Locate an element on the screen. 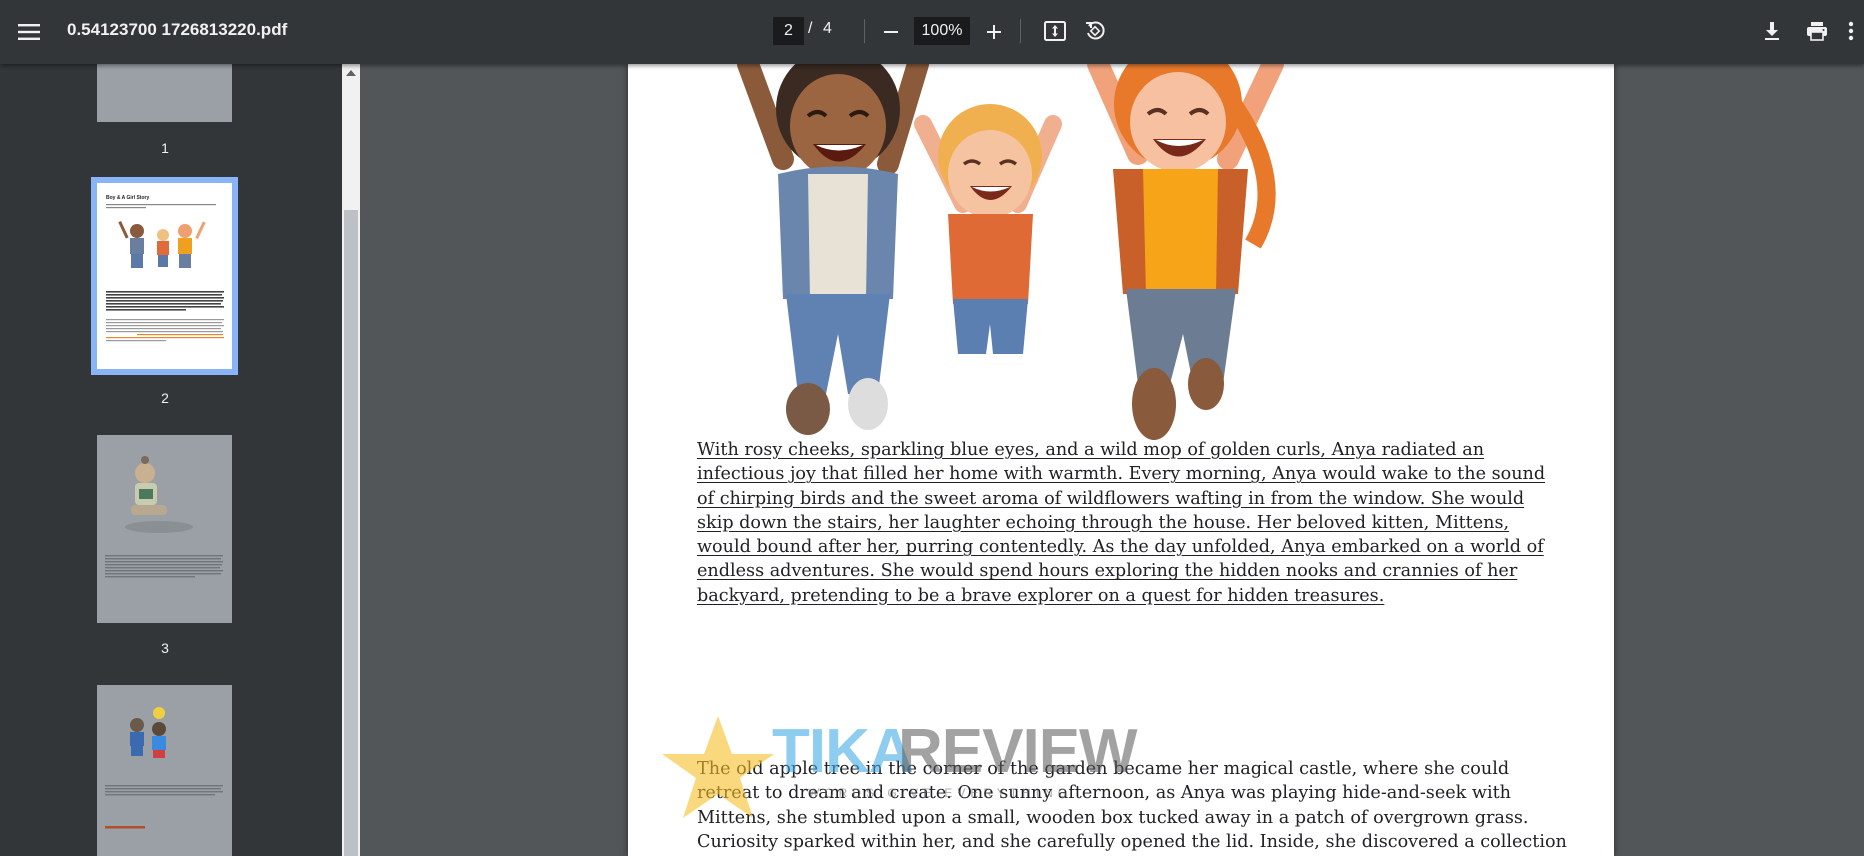 The image size is (1864, 856). kids-jumping-illustration is located at coordinates (1010, 252).